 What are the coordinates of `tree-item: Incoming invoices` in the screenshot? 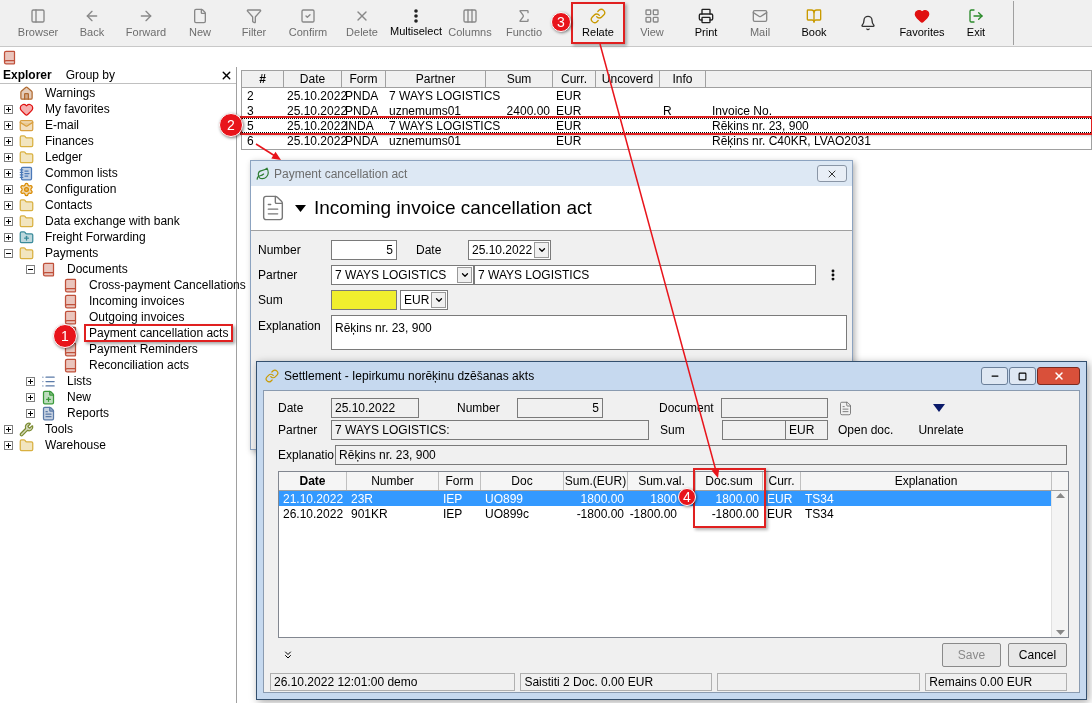 It's located at (137, 301).